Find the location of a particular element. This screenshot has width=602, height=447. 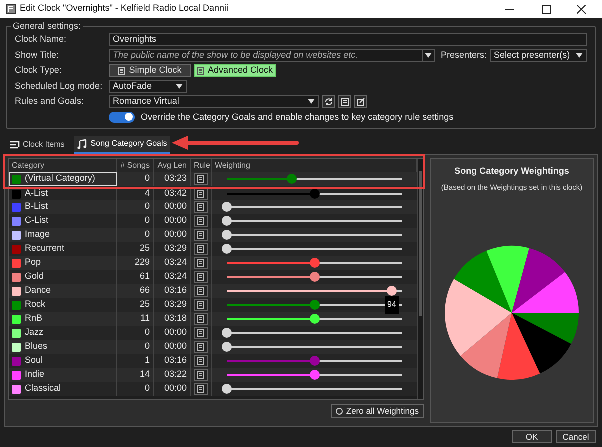

dropdown-value: Romance Virtual is located at coordinates (146, 101).